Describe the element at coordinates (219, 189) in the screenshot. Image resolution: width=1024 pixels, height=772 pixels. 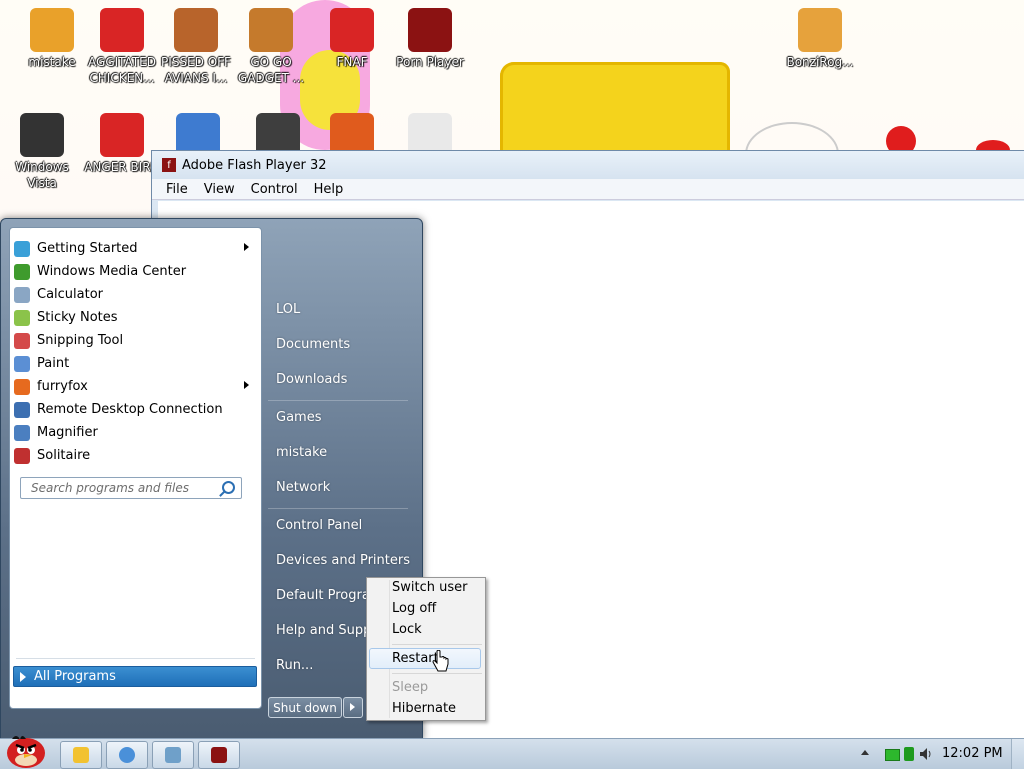
I see `menu-view: View` at that location.